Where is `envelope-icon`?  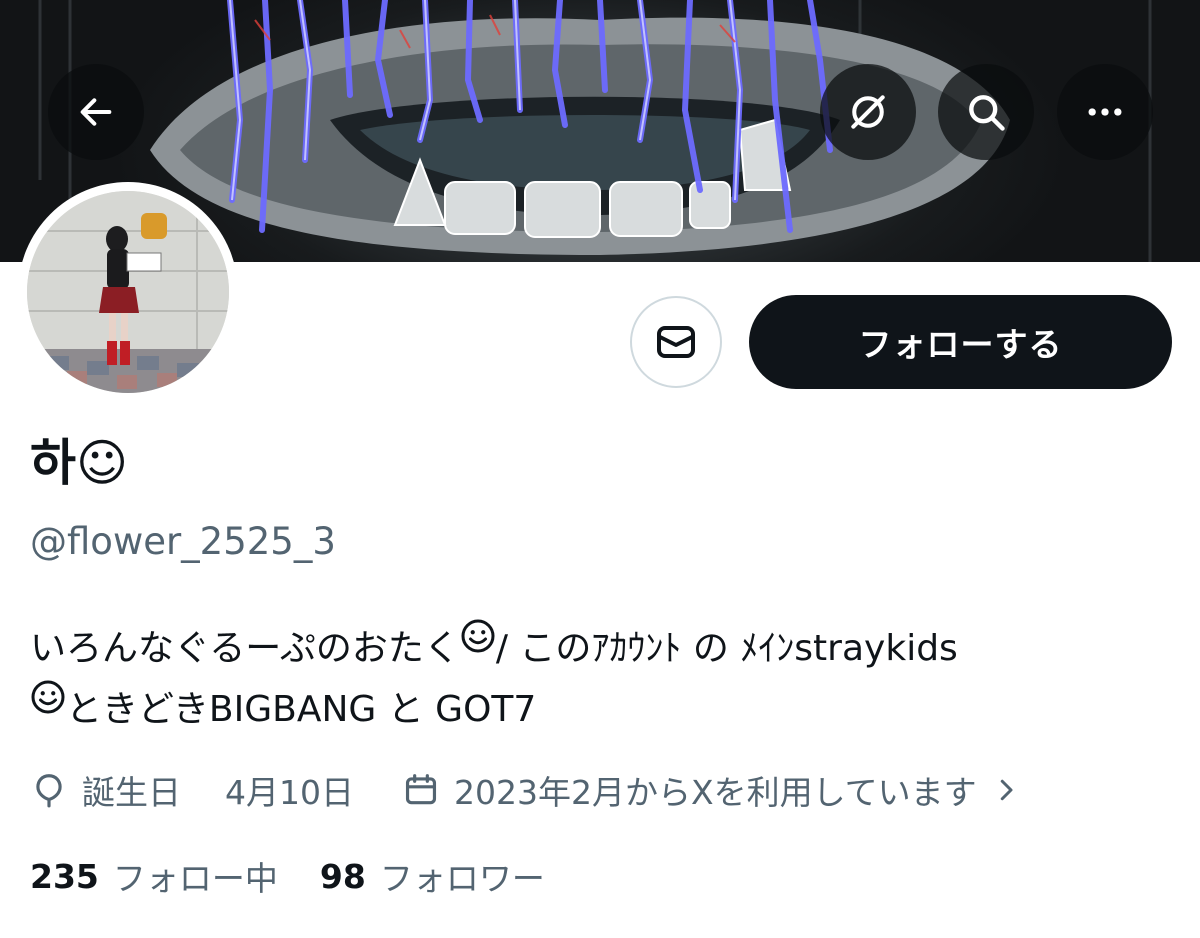
envelope-icon is located at coordinates (676, 342).